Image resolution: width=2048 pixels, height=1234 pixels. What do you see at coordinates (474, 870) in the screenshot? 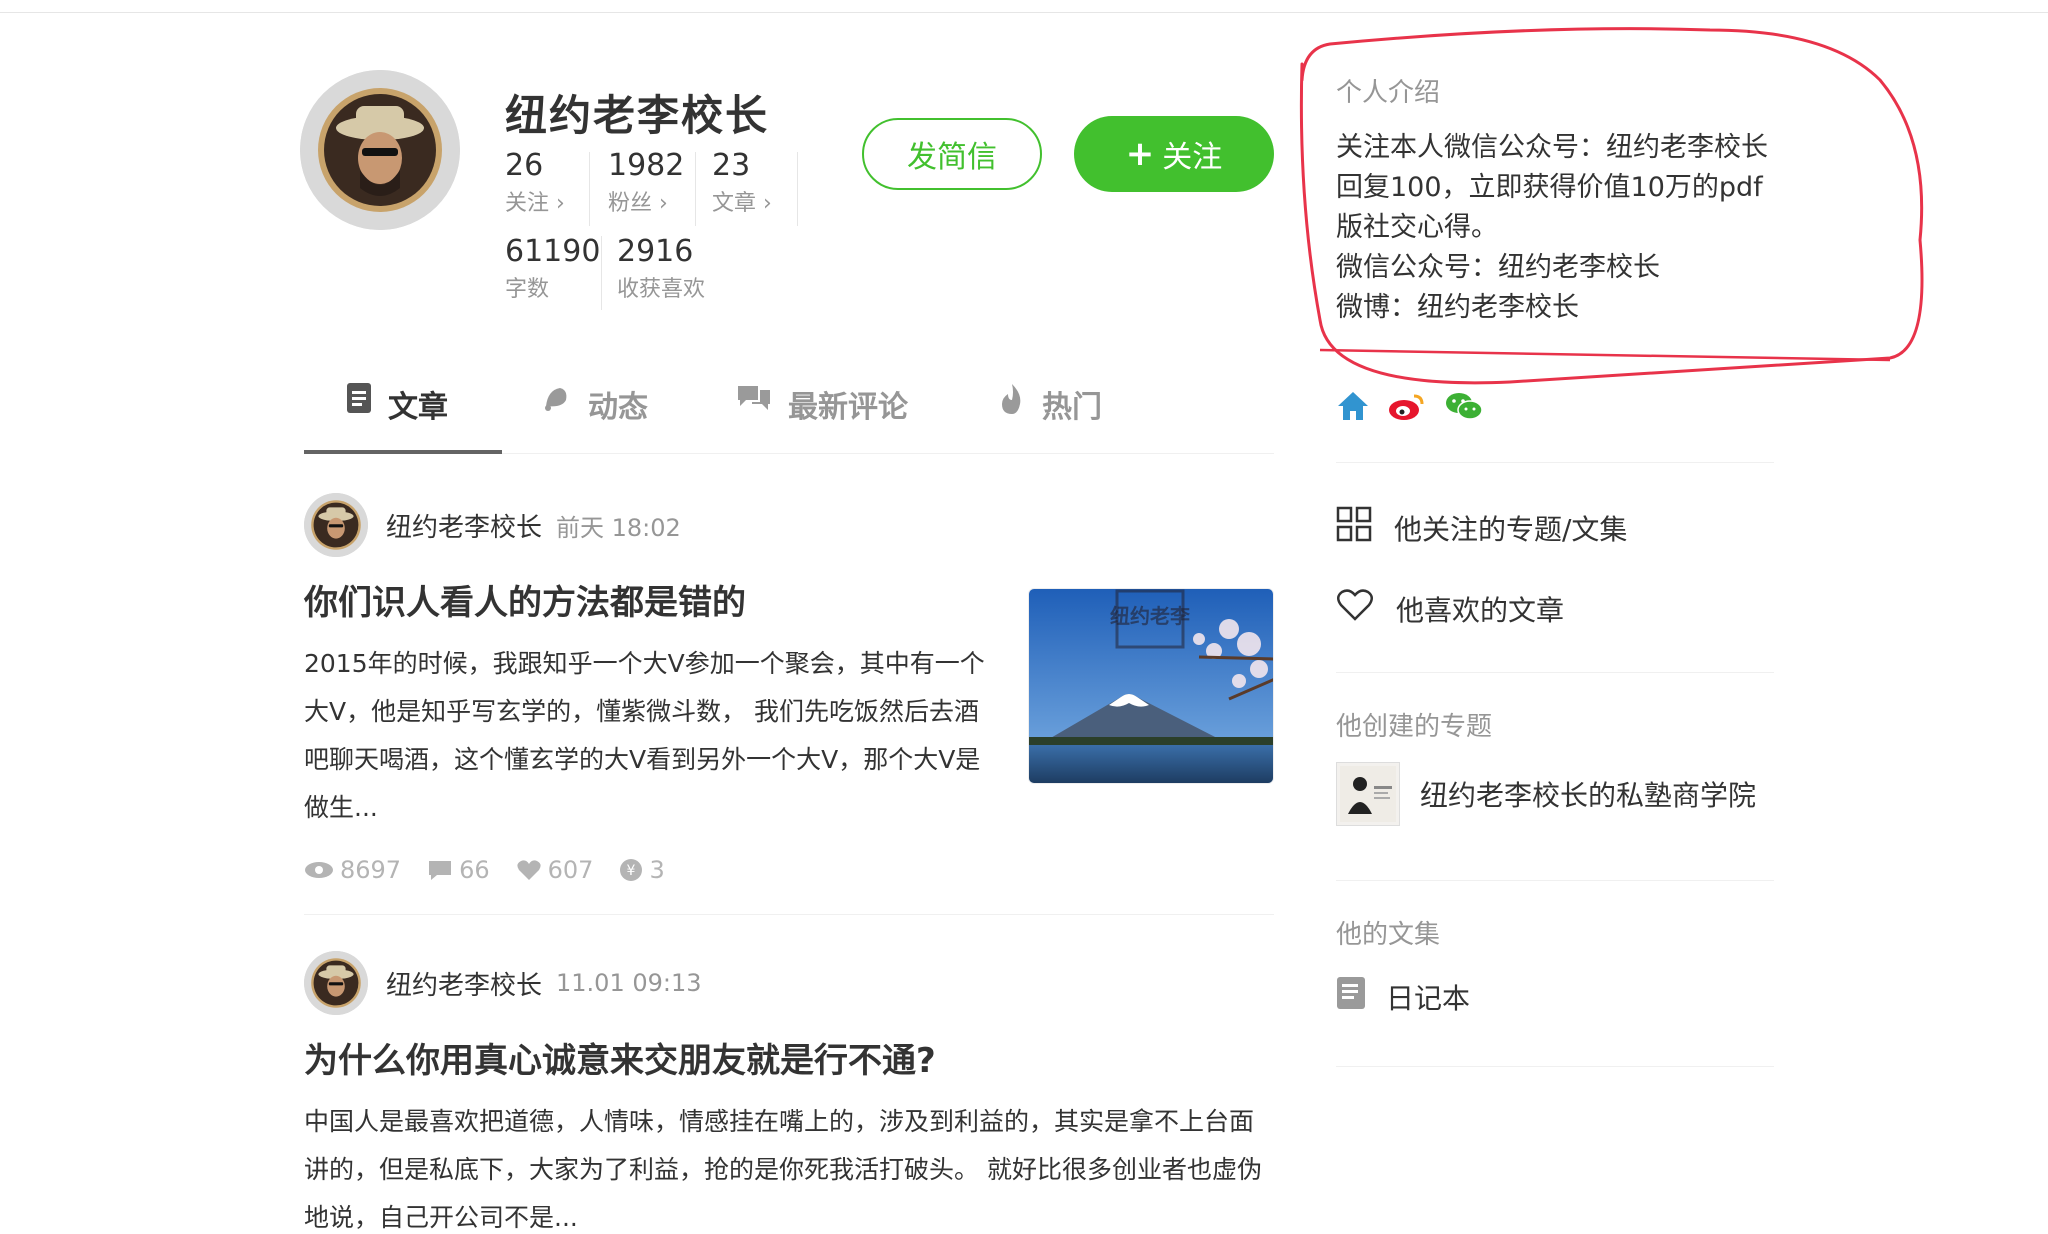
I see `comments-value: 66` at bounding box center [474, 870].